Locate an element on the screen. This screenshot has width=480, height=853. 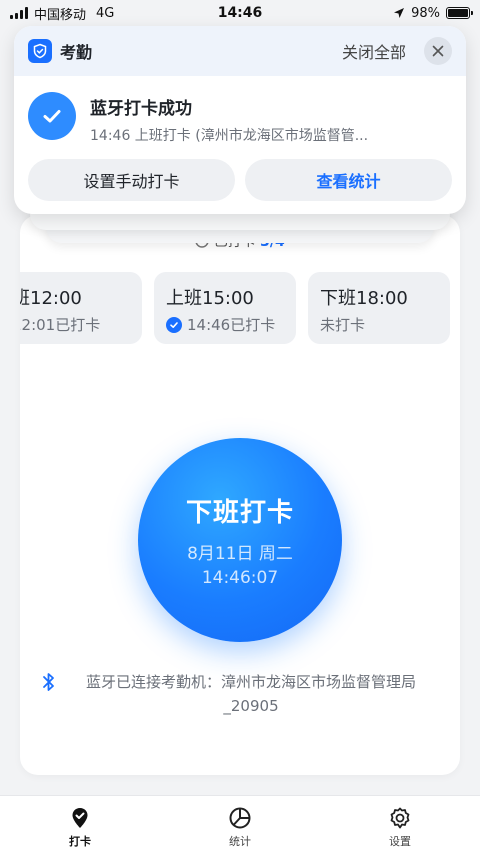
shift-card: 上班15:00 14:46已打卡 is located at coordinates (225, 308).